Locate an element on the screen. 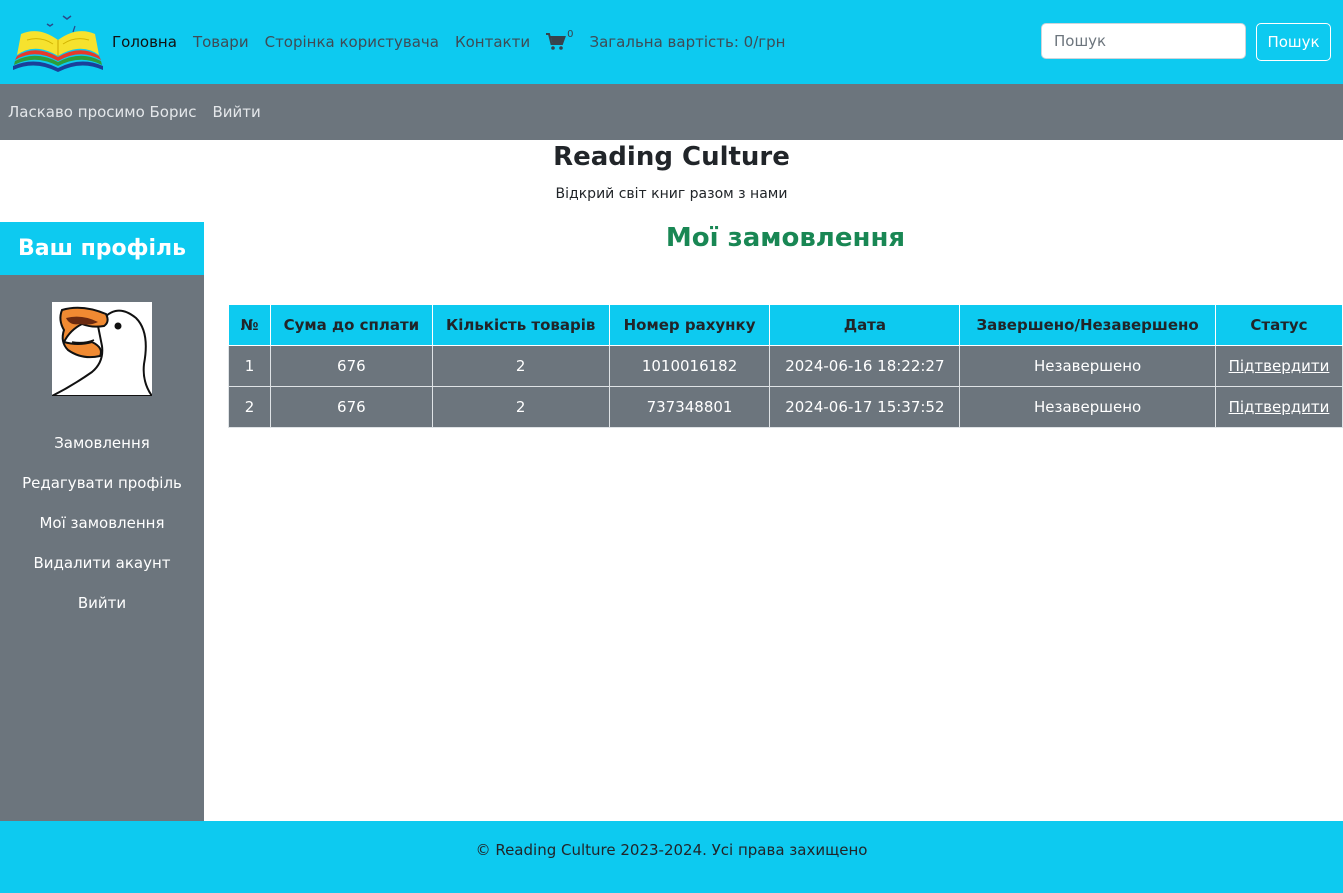  column-header: Статус is located at coordinates (1278, 325).